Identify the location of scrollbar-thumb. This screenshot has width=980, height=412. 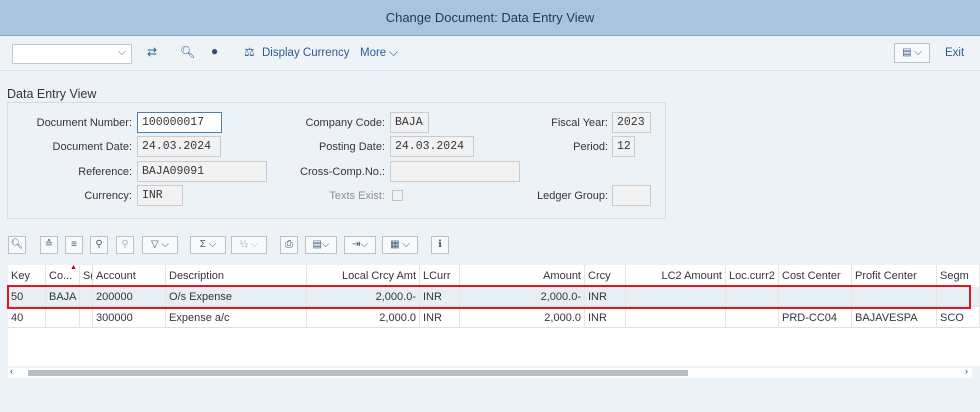
(358, 373).